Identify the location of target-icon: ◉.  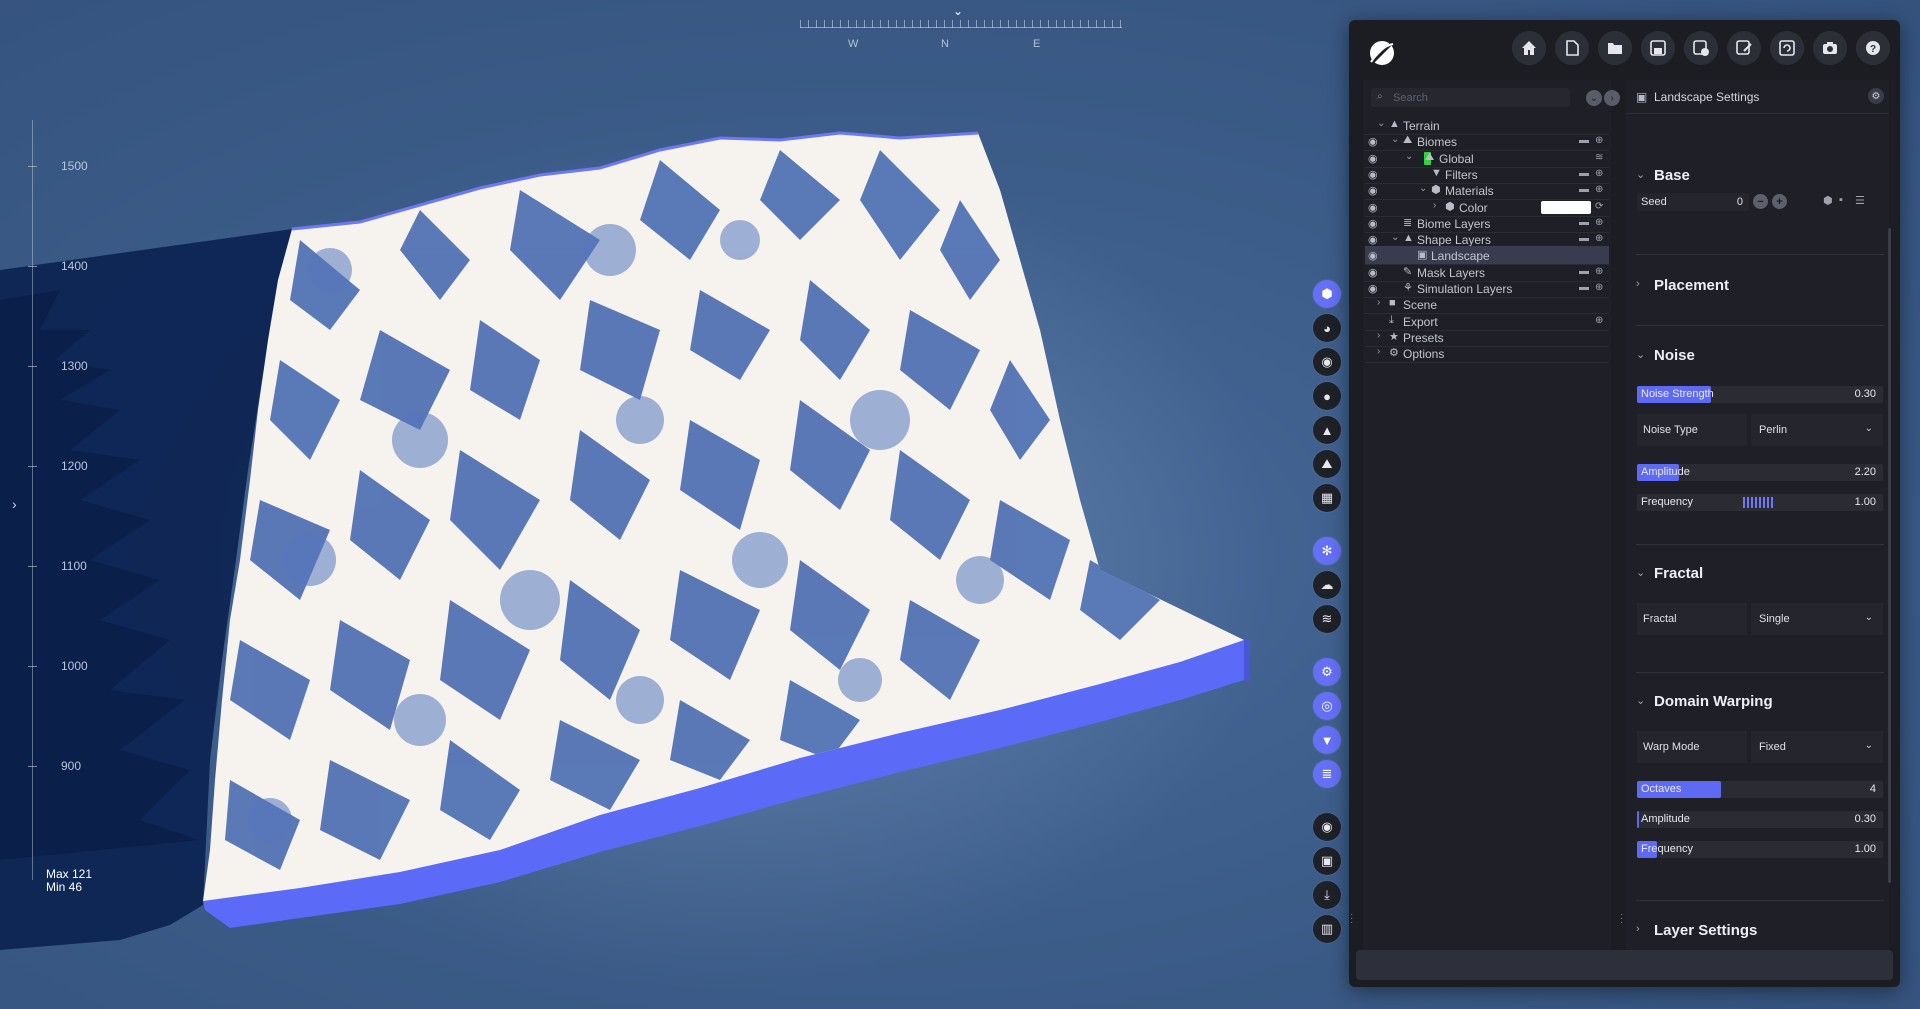
(1327, 362).